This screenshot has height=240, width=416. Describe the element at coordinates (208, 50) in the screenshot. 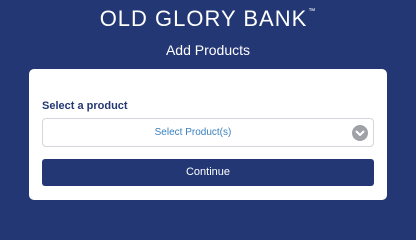

I see `page-title: Add Products` at that location.